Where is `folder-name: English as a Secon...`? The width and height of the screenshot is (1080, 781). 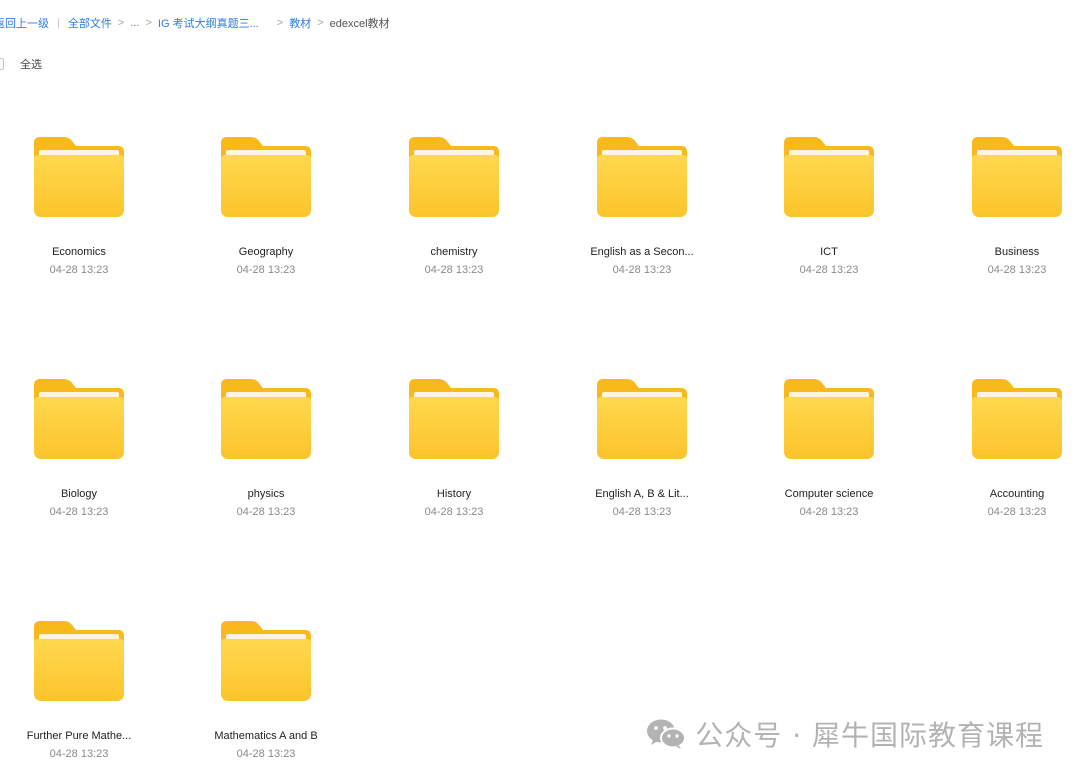 folder-name: English as a Secon... is located at coordinates (642, 252).